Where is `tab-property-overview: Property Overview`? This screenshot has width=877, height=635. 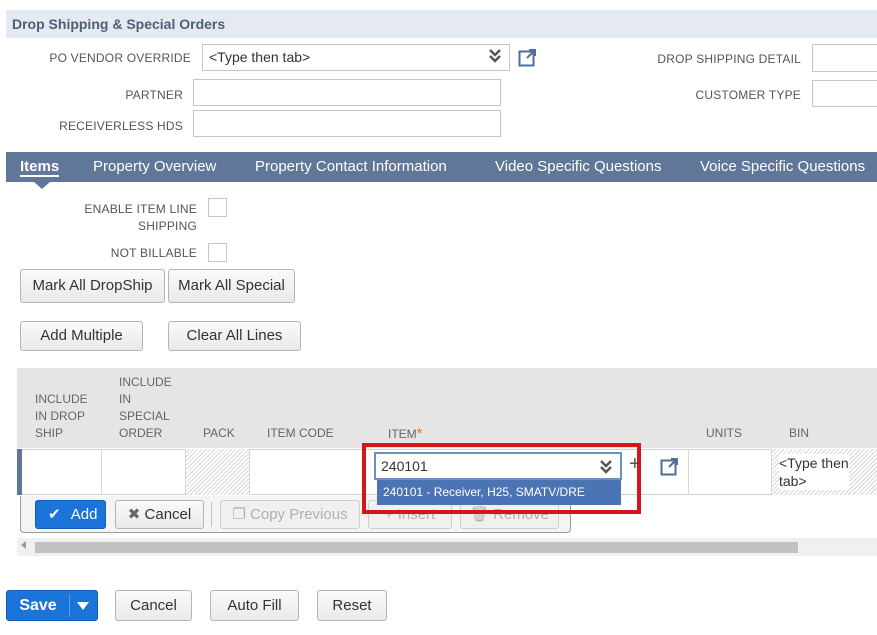
tab-property-overview: Property Overview is located at coordinates (154, 167).